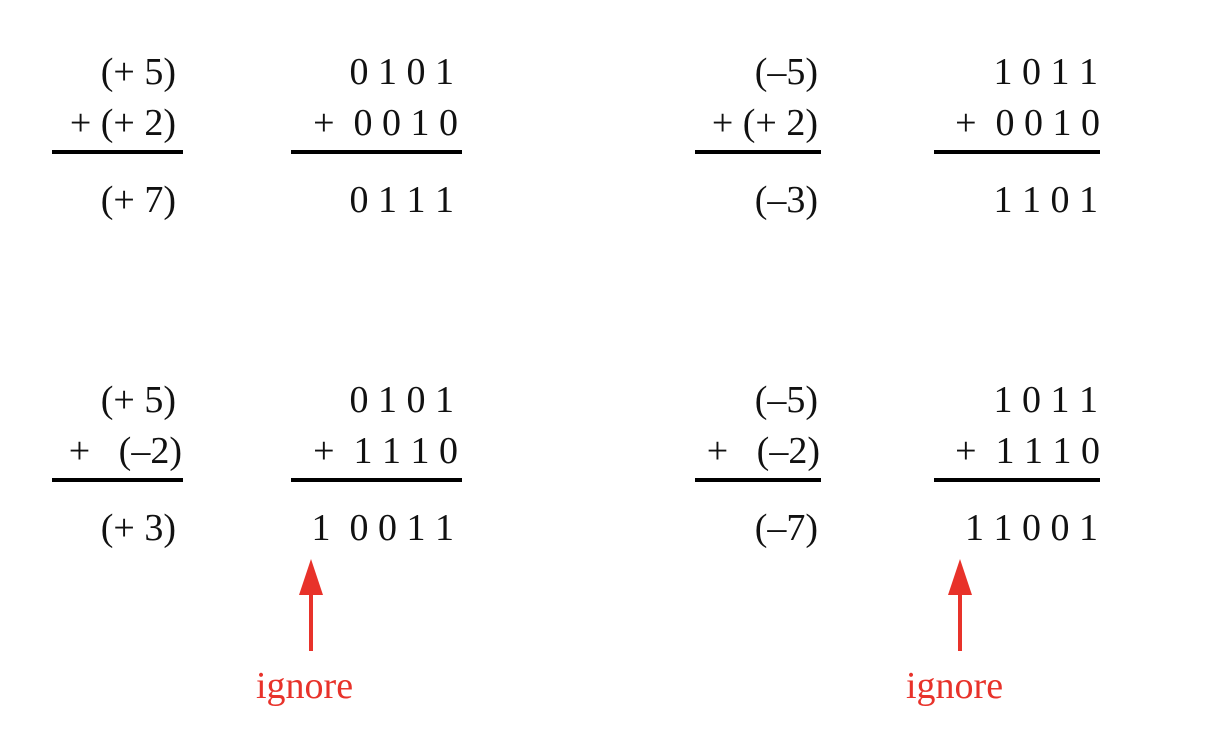 This screenshot has height=742, width=1232. I want to click on binary-result: 1 1 0 0 1, so click(1031, 528).